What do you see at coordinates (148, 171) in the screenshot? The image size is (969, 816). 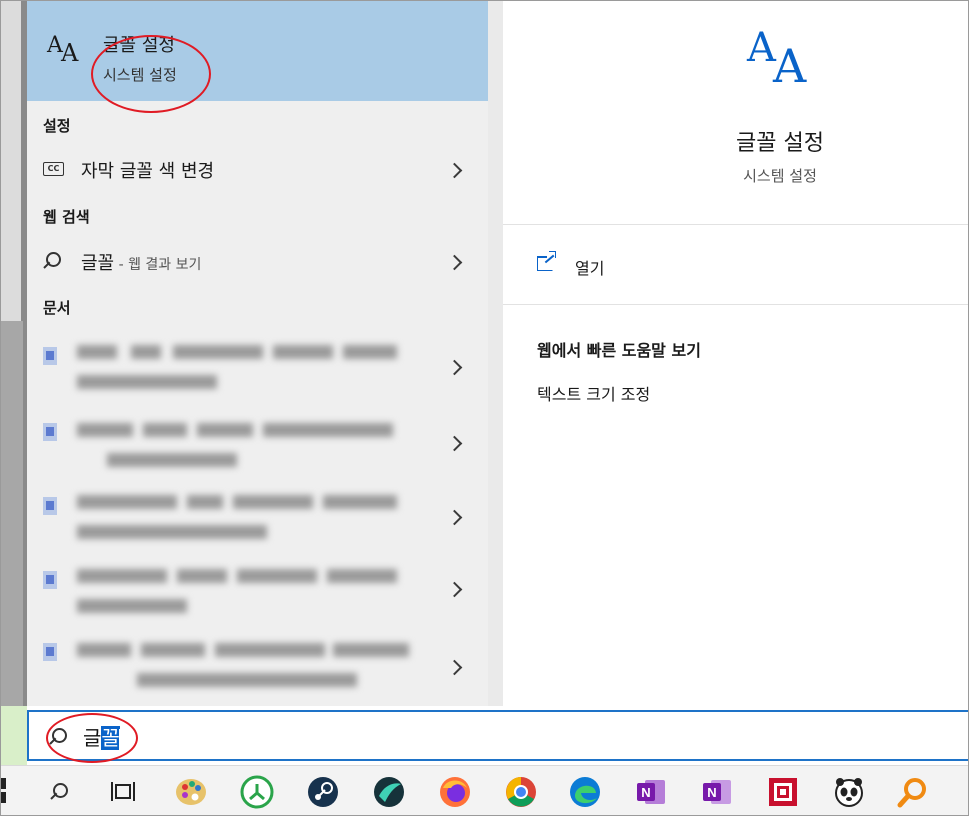 I see `result-label: 자막 글꼴 색 변경` at bounding box center [148, 171].